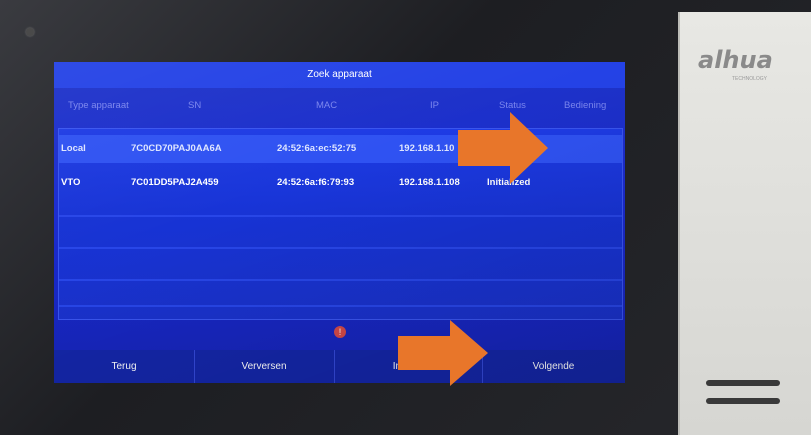  I want to click on cell-ip: 192.168.1.10, so click(427, 148).